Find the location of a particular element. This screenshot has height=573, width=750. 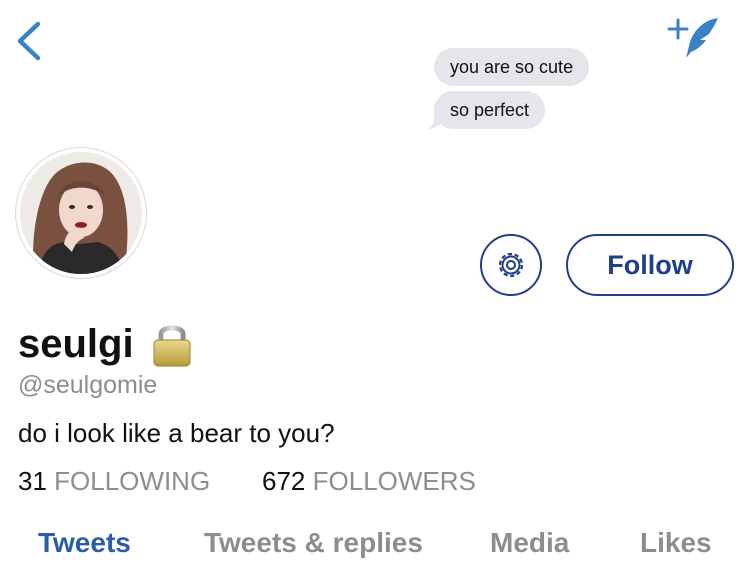

avatar is located at coordinates (81, 213).